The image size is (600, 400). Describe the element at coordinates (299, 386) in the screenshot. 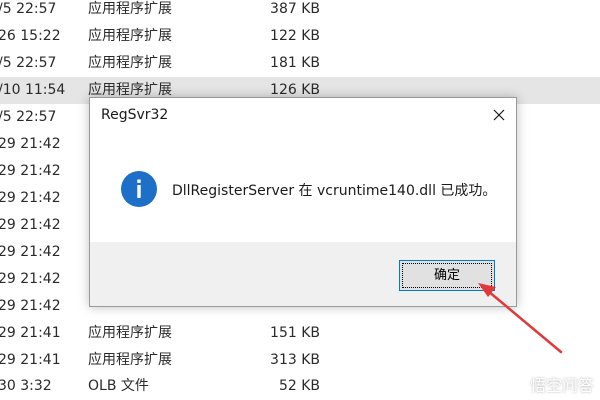

I see `file-size: 52 KB` at that location.